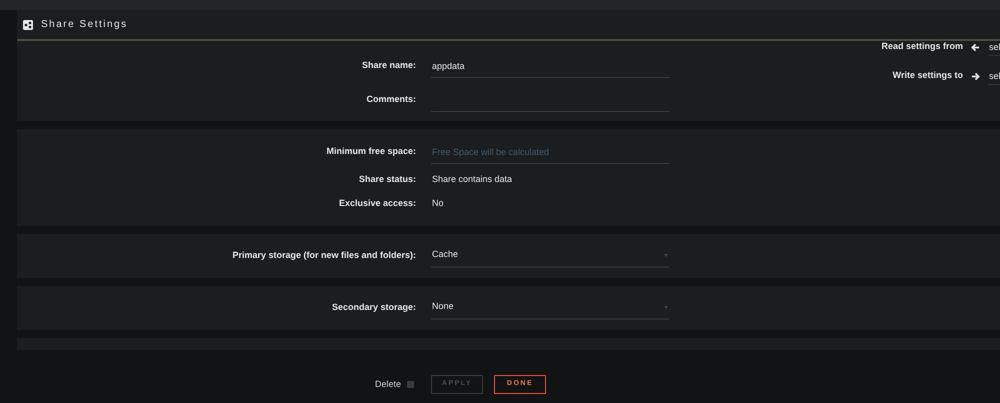 This screenshot has height=403, width=1000. What do you see at coordinates (373, 307) in the screenshot?
I see `field-label: Secondary storage:` at bounding box center [373, 307].